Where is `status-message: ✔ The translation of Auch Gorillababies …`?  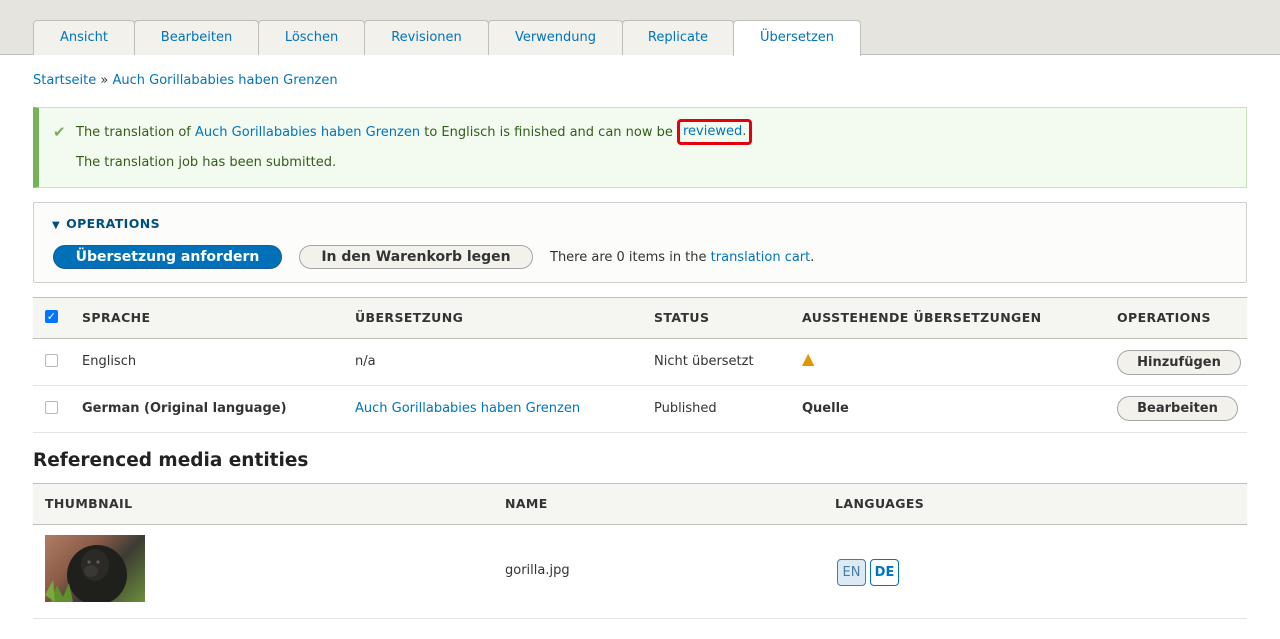 status-message: ✔ The translation of Auch Gorillababies … is located at coordinates (640, 147).